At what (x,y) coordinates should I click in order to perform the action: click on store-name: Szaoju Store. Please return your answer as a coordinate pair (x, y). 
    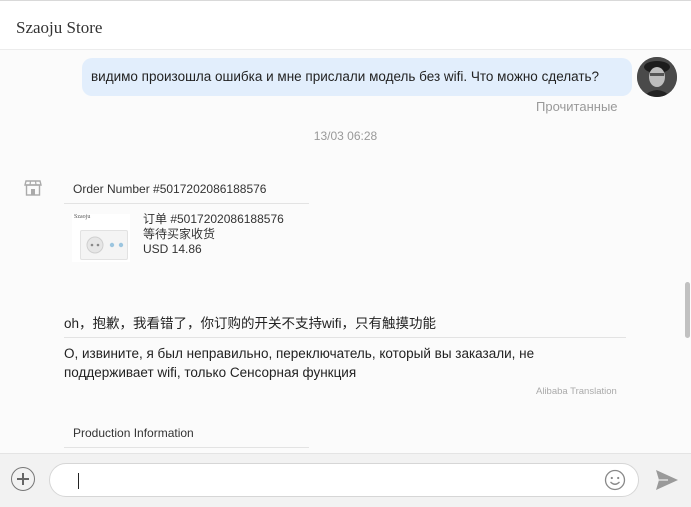
    Looking at the image, I should click on (59, 27).